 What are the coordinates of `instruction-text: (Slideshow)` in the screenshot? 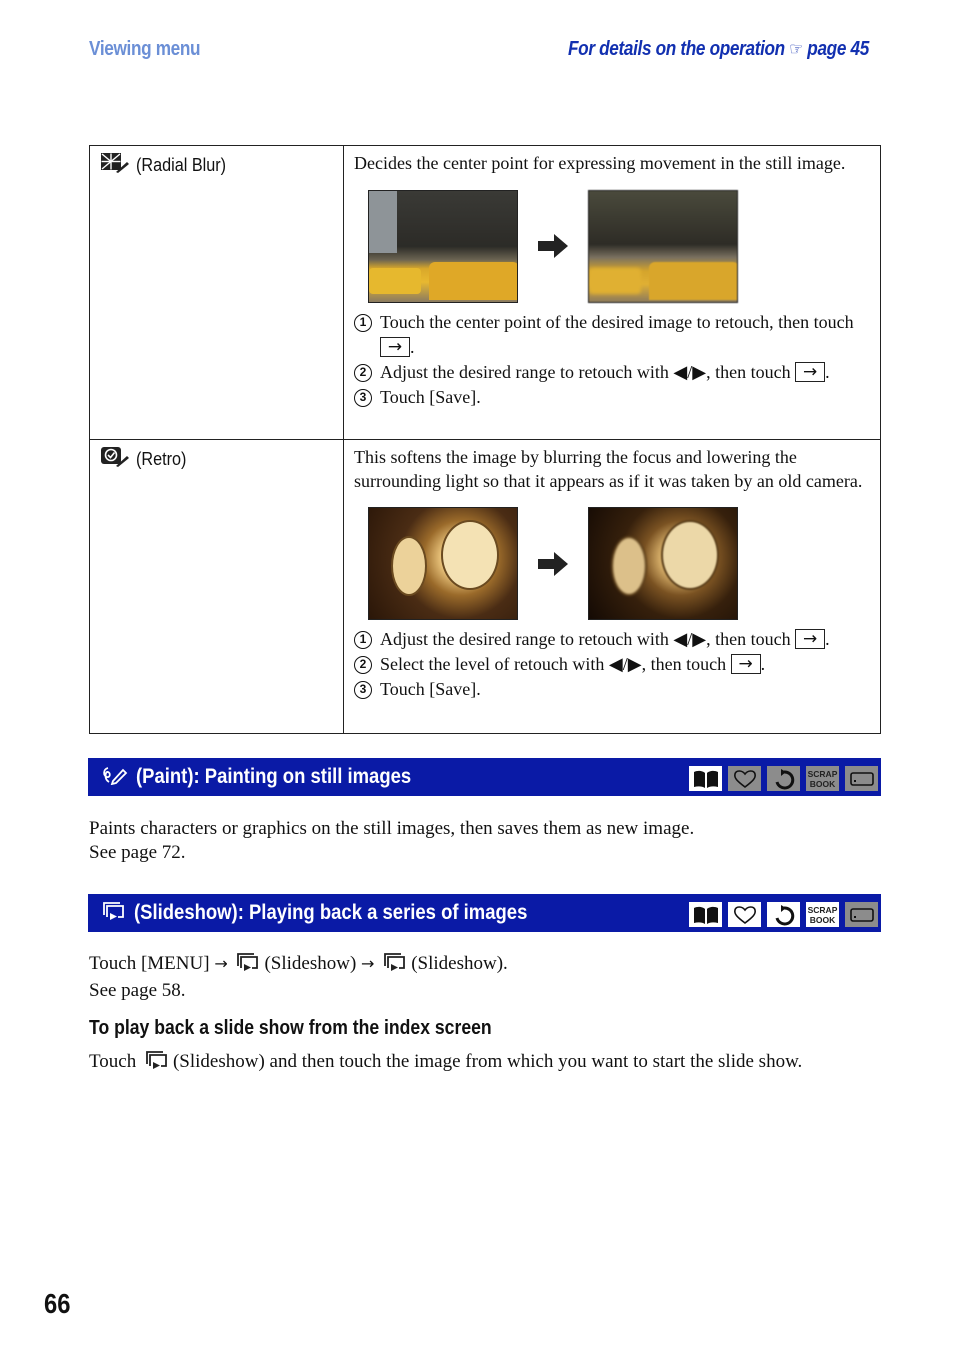 It's located at (310, 963).